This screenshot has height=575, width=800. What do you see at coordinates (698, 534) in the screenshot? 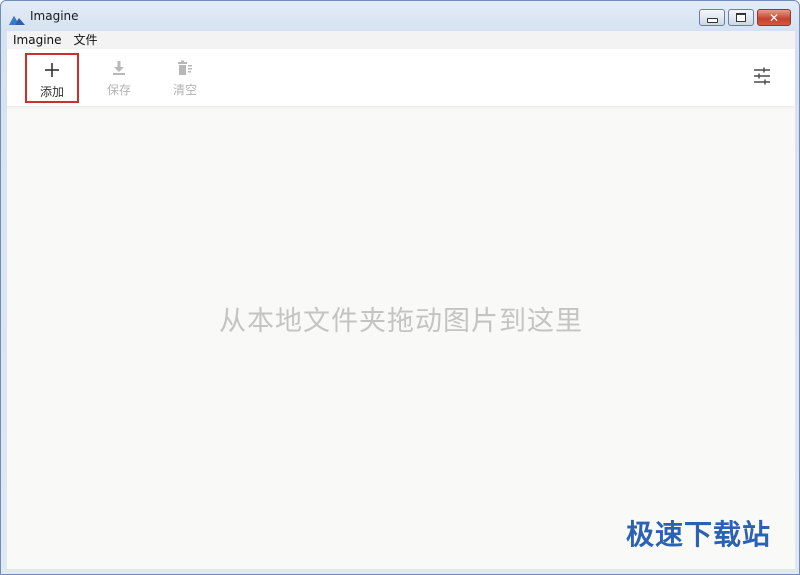
I see `watermark-logo: 极速下载站` at bounding box center [698, 534].